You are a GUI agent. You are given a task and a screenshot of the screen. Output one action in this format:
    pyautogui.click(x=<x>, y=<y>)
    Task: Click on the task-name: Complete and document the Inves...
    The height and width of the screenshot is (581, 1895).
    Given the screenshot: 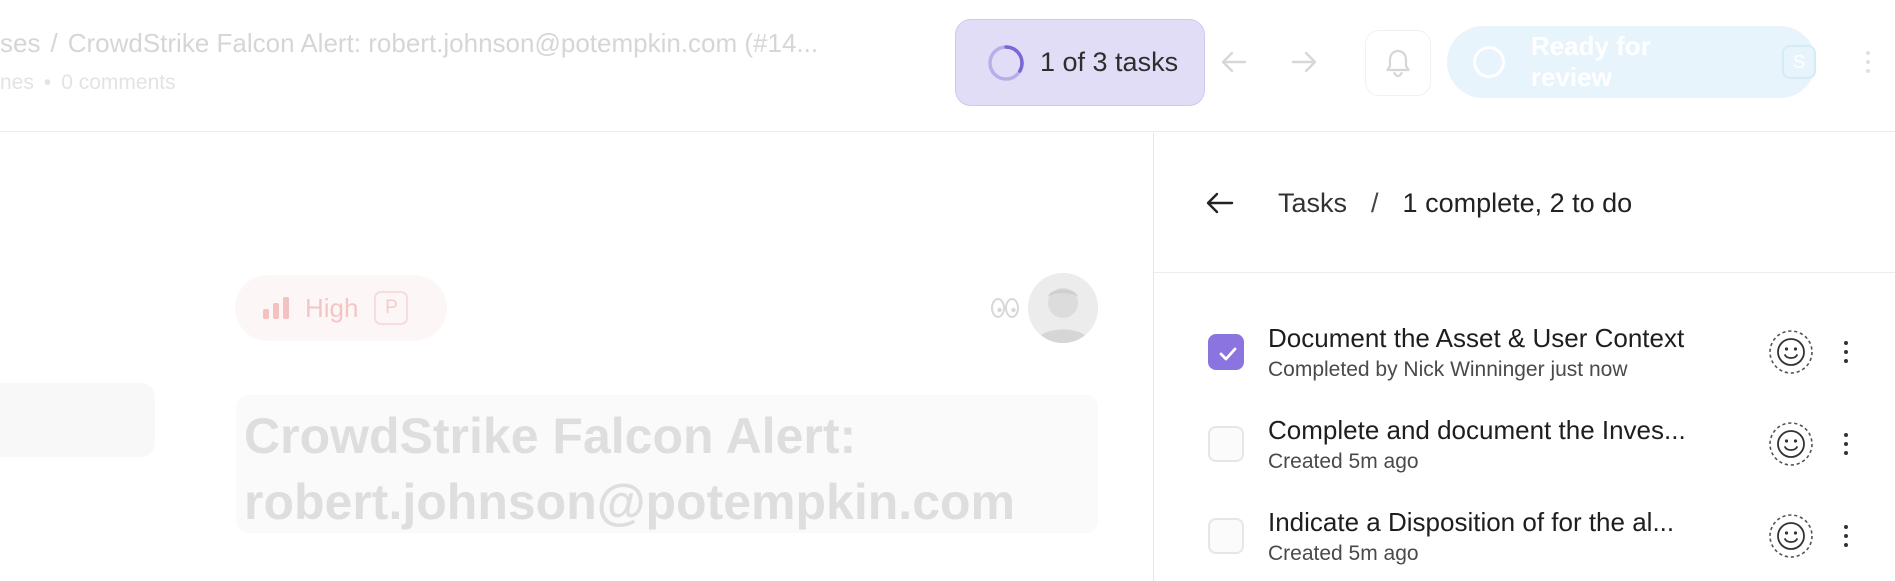 What is the action you would take?
    pyautogui.click(x=1508, y=430)
    